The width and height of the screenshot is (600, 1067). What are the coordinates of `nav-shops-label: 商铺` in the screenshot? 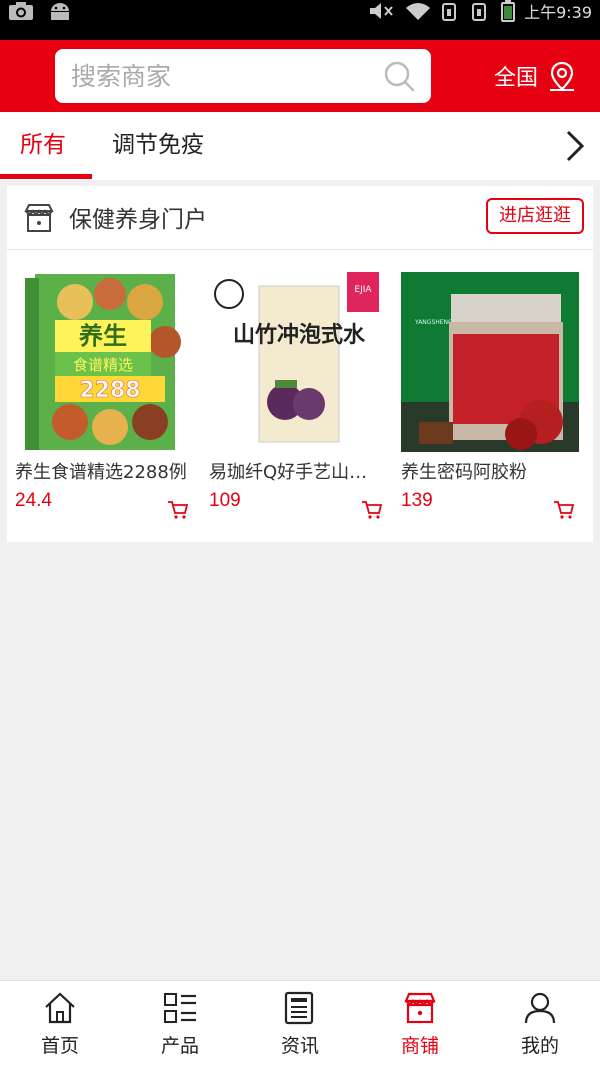 It's located at (419, 1046).